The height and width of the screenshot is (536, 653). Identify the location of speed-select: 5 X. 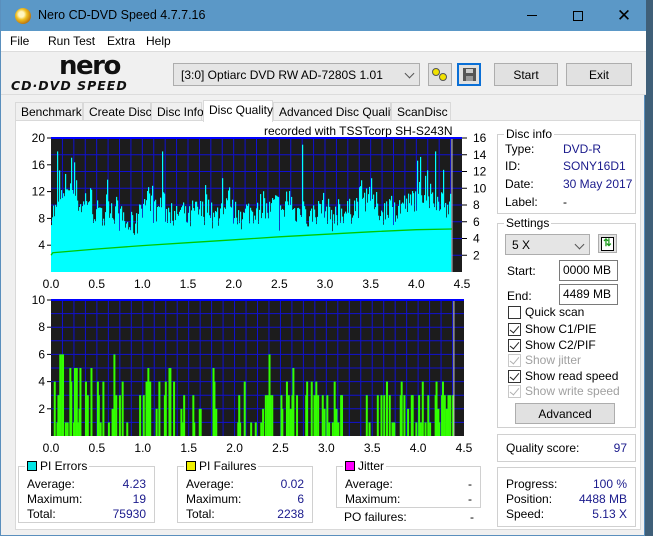
(547, 244).